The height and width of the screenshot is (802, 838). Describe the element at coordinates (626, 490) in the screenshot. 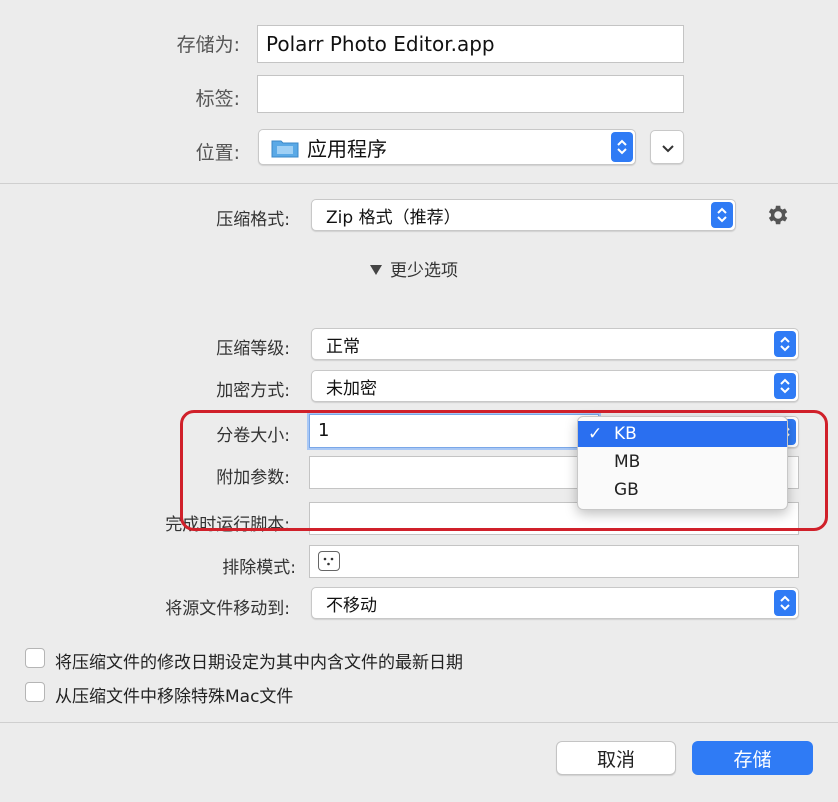

I see `menu-item-gb-label: GB` at that location.